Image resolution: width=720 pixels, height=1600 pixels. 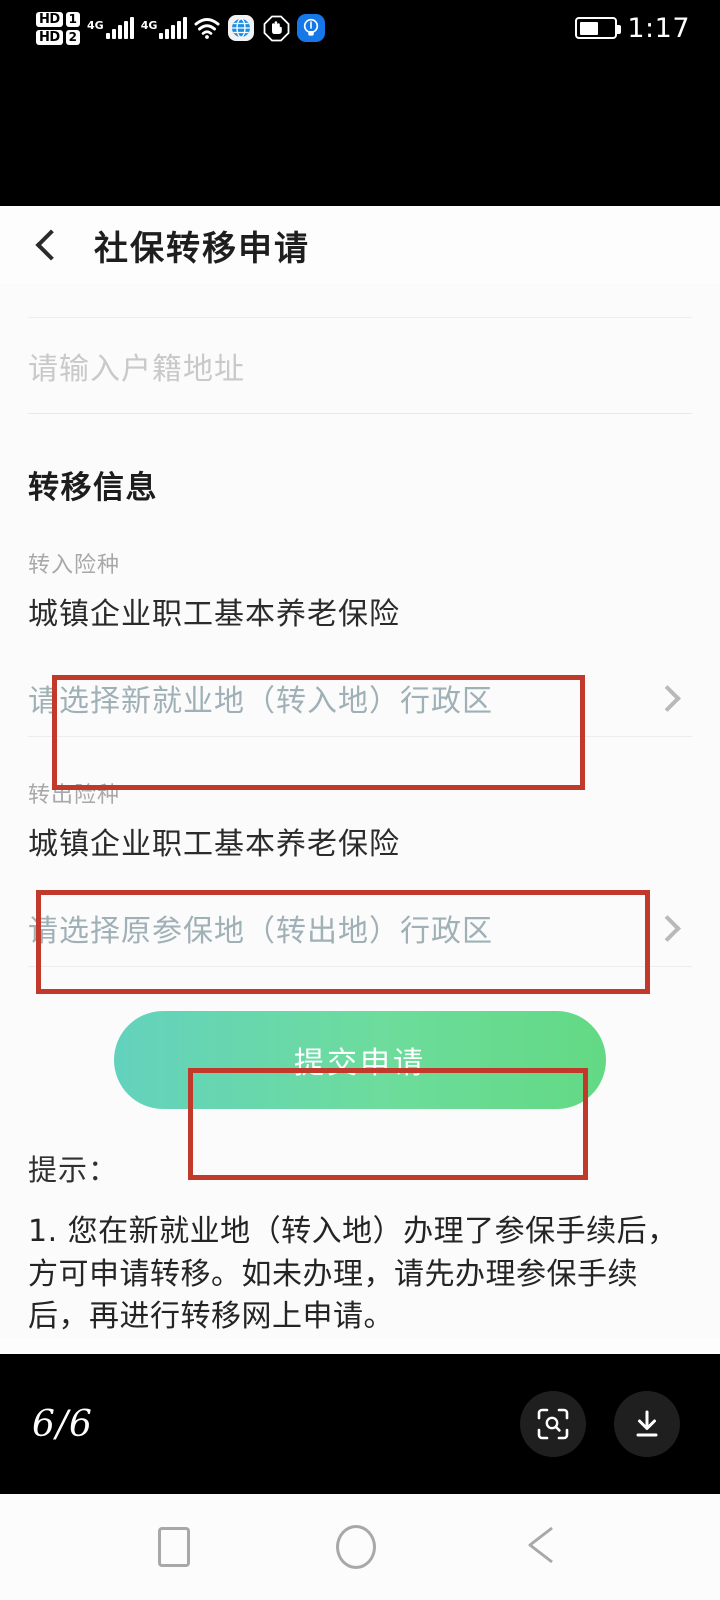 I want to click on signal-bars-sim1-icon, so click(x=119, y=28).